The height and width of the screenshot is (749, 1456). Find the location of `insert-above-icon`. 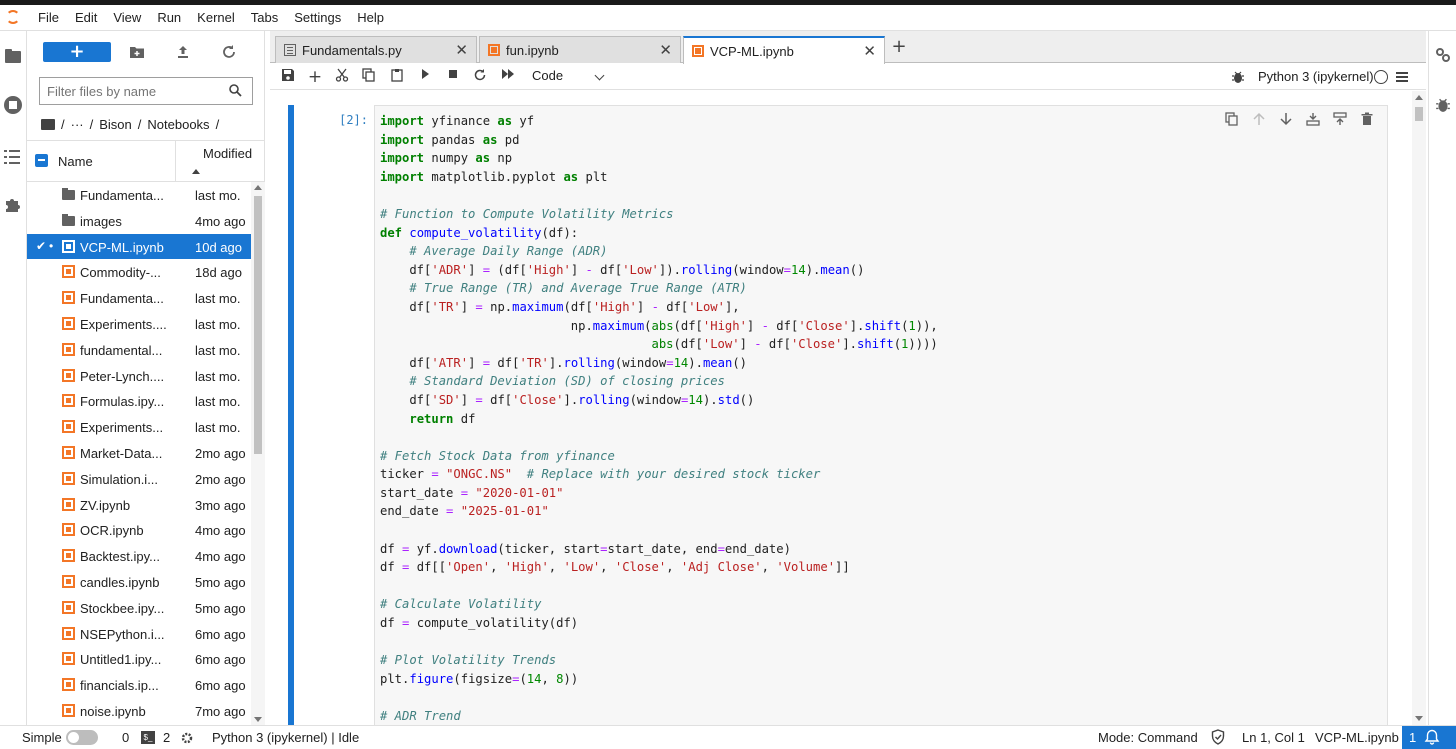

insert-above-icon is located at coordinates (1339, 121).